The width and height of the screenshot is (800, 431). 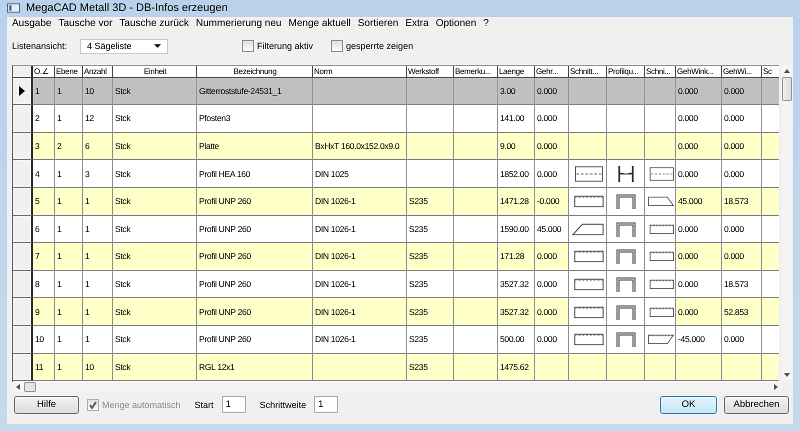 I want to click on vertical-scrollbar, so click(x=787, y=222).